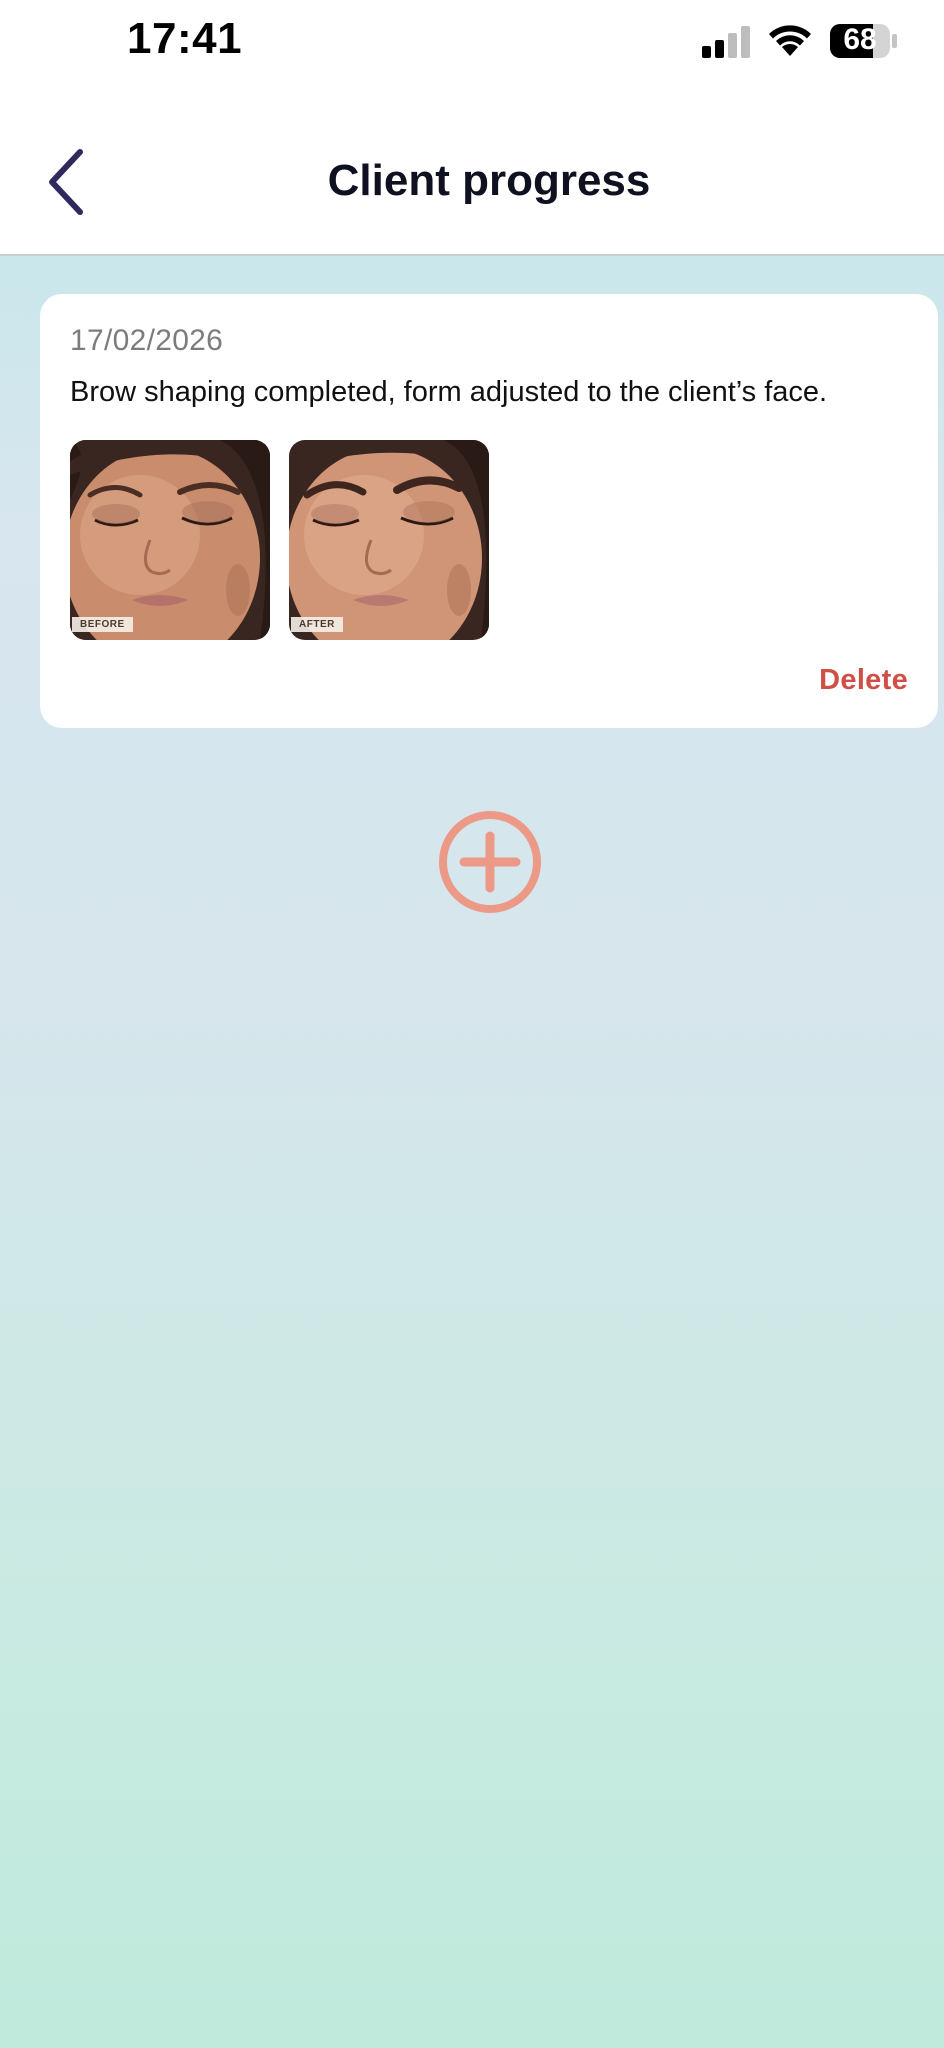 The image size is (944, 2048). I want to click on entry-date: 17/02/2026, so click(147, 340).